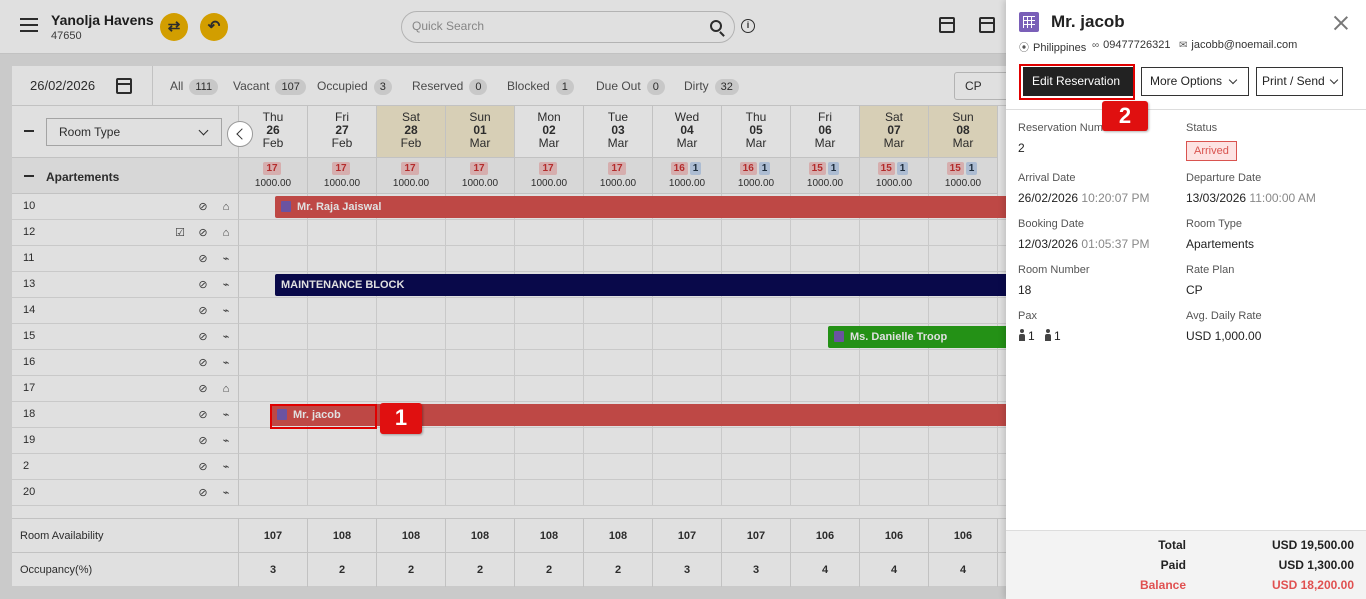 The width and height of the screenshot is (1366, 599). What do you see at coordinates (29, 25) in the screenshot?
I see `menu-icon` at bounding box center [29, 25].